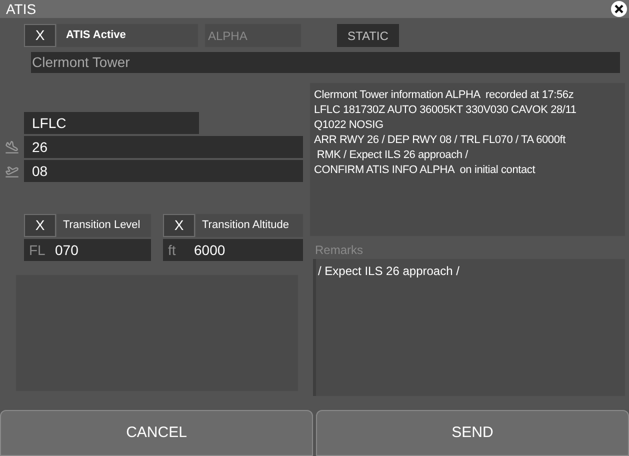 The image size is (629, 456). I want to click on checkbox-label: ATIS Active, so click(127, 35).